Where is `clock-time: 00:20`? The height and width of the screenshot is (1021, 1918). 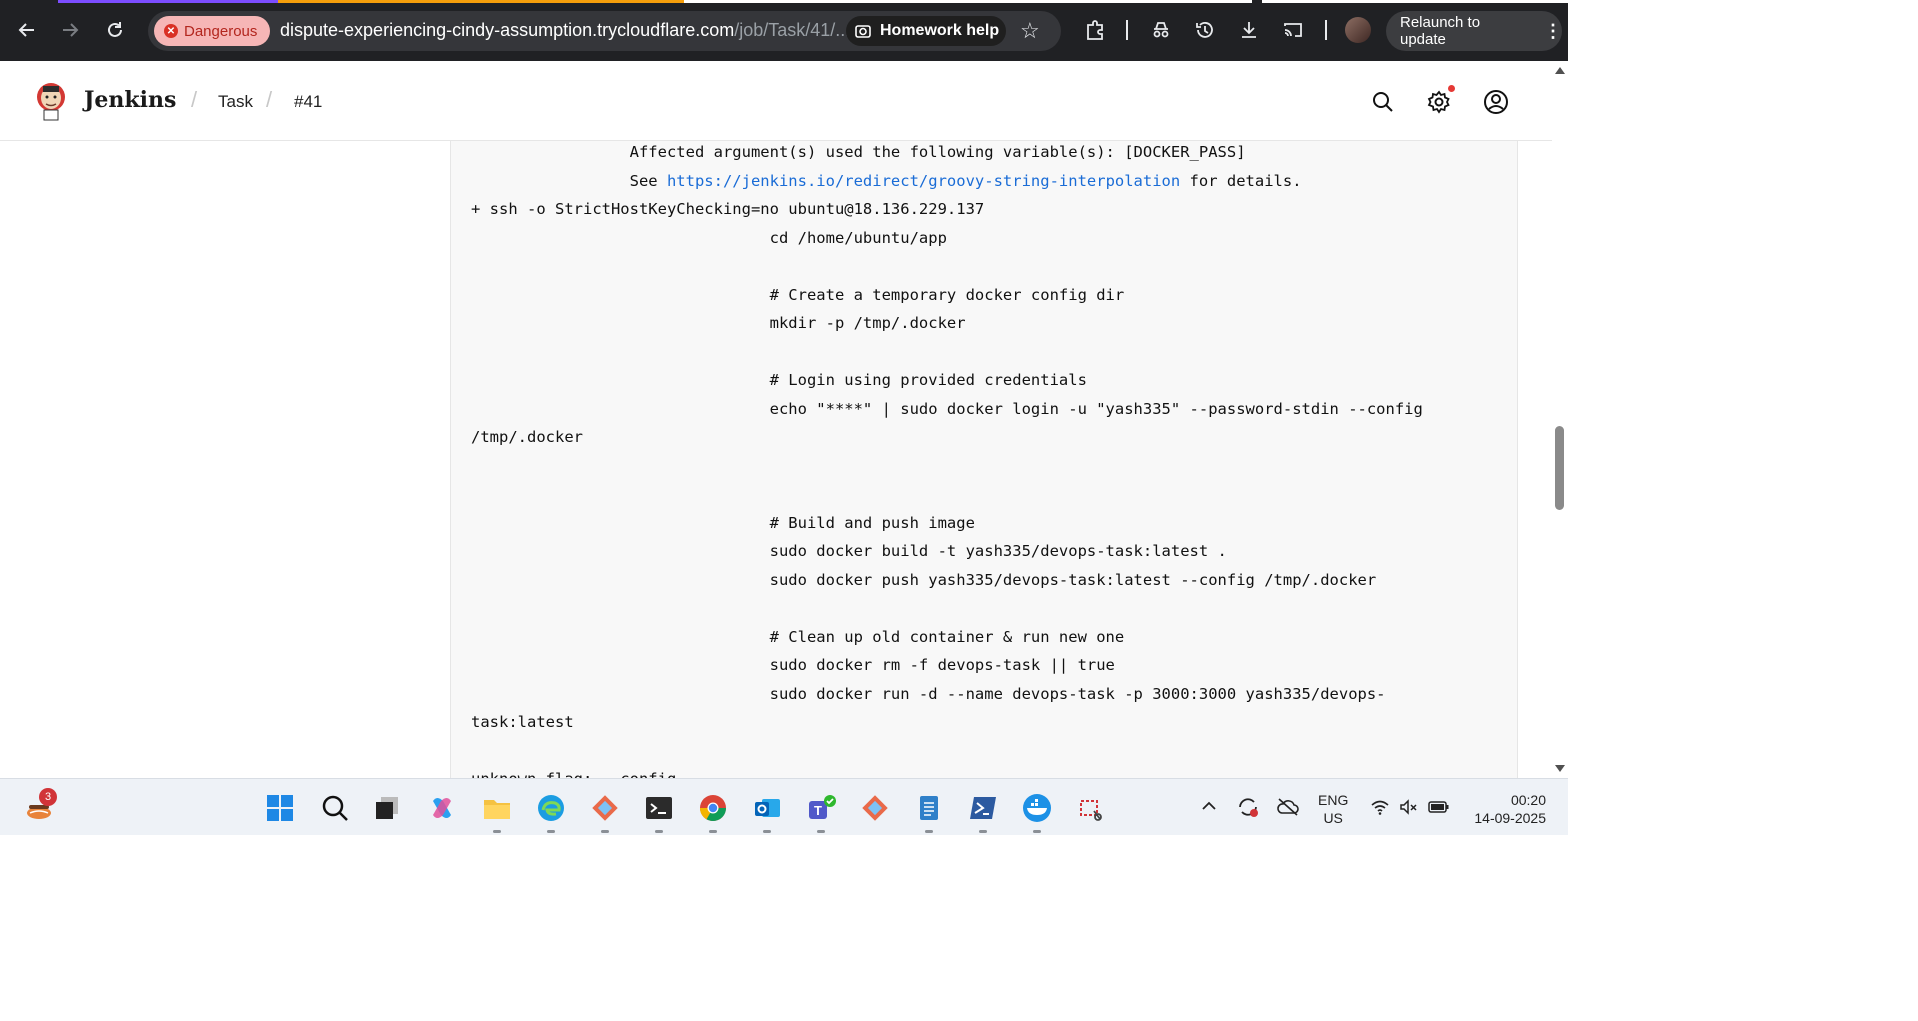
clock-time: 00:20 is located at coordinates (1528, 800).